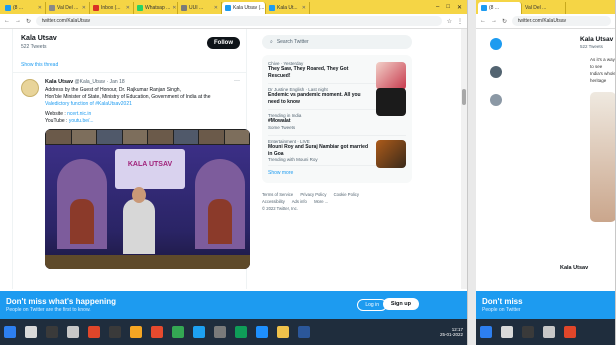 The image size is (616, 345). Describe the element at coordinates (150, 169) in the screenshot. I see `event-banner: KALA UTSAV` at that location.